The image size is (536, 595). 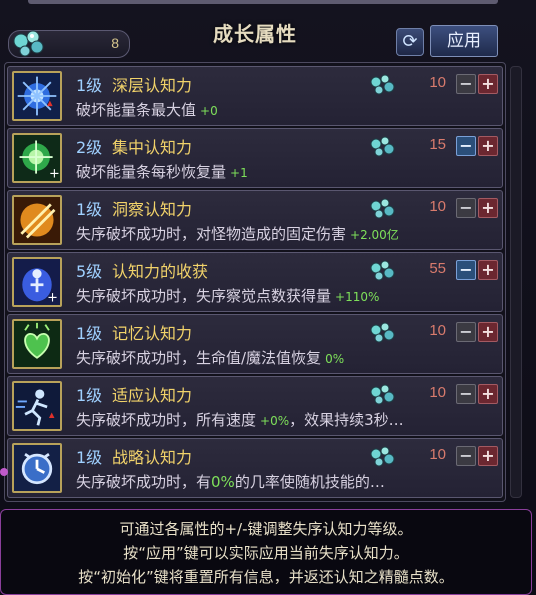 What do you see at coordinates (239, 173) in the screenshot?
I see `skill-bonus: +1` at bounding box center [239, 173].